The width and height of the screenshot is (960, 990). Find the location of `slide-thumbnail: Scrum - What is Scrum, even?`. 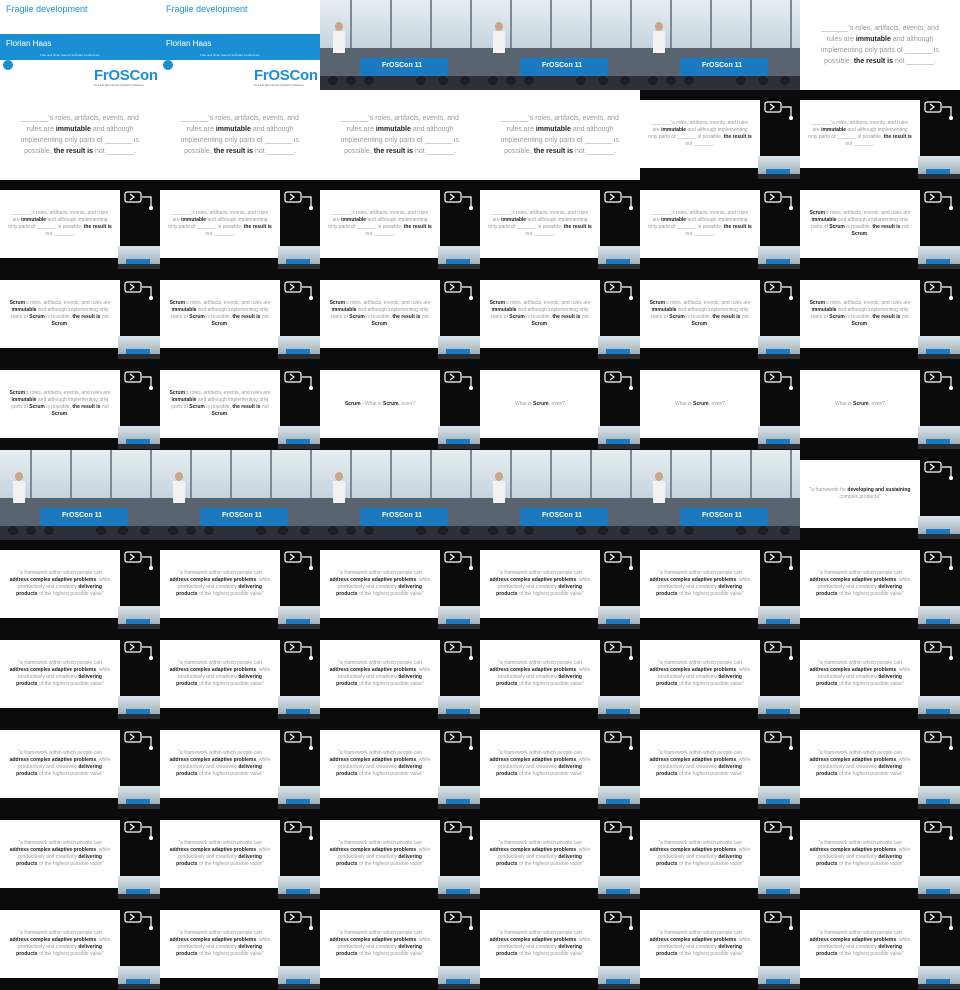

slide-thumbnail: Scrum - What is Scrum, even? is located at coordinates (400, 405).